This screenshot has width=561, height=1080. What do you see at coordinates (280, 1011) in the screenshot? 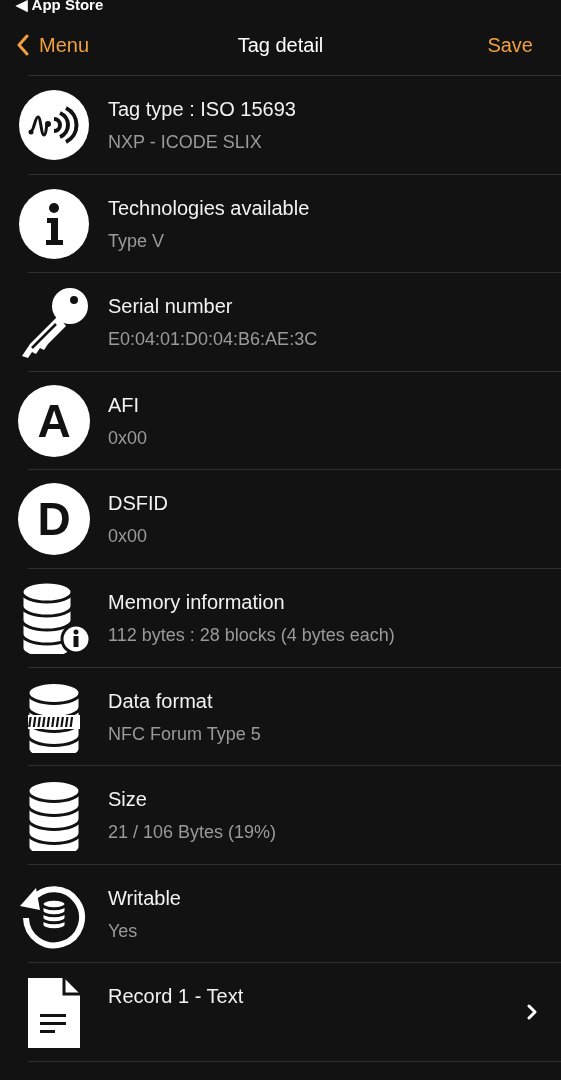
I see `list-item: Record 1 - Text` at bounding box center [280, 1011].